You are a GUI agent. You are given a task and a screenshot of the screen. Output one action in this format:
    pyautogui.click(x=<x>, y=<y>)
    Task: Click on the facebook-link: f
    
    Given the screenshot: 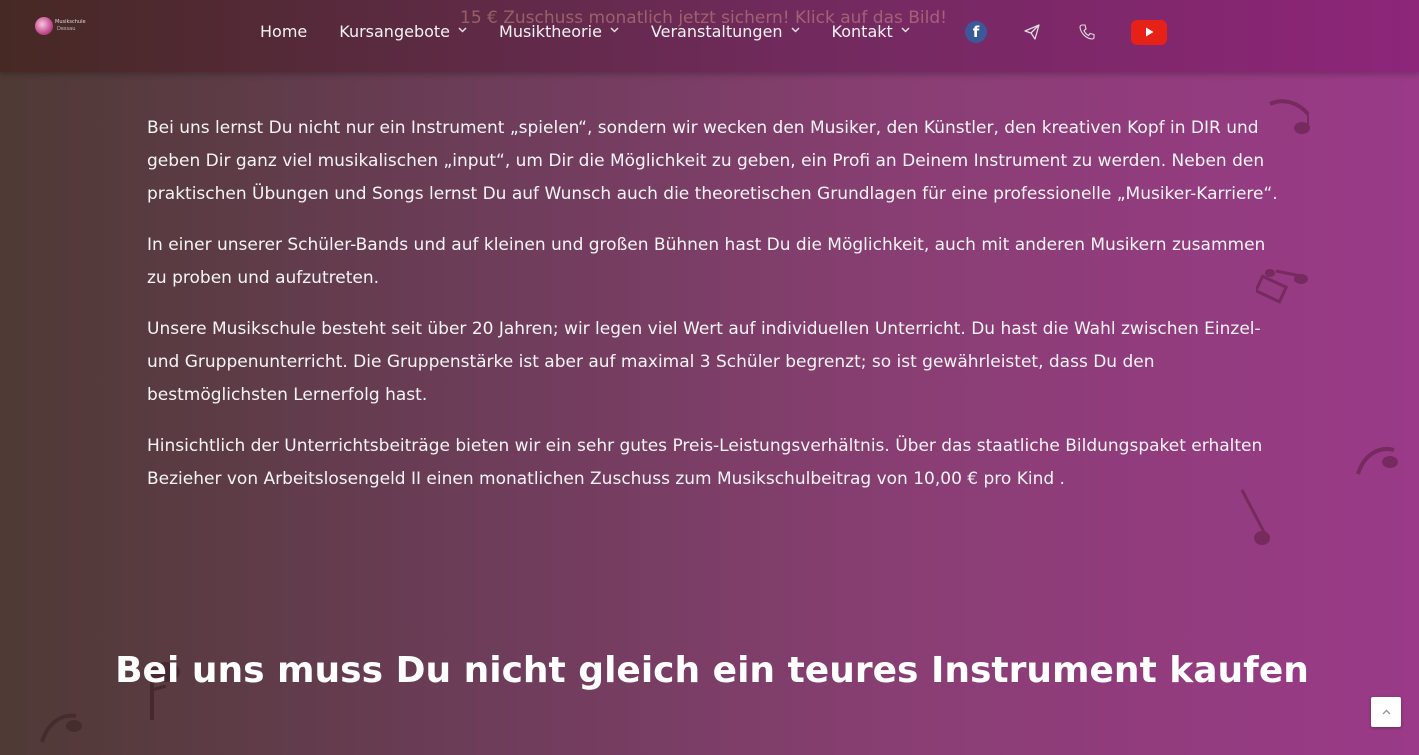 What is the action you would take?
    pyautogui.click(x=976, y=32)
    